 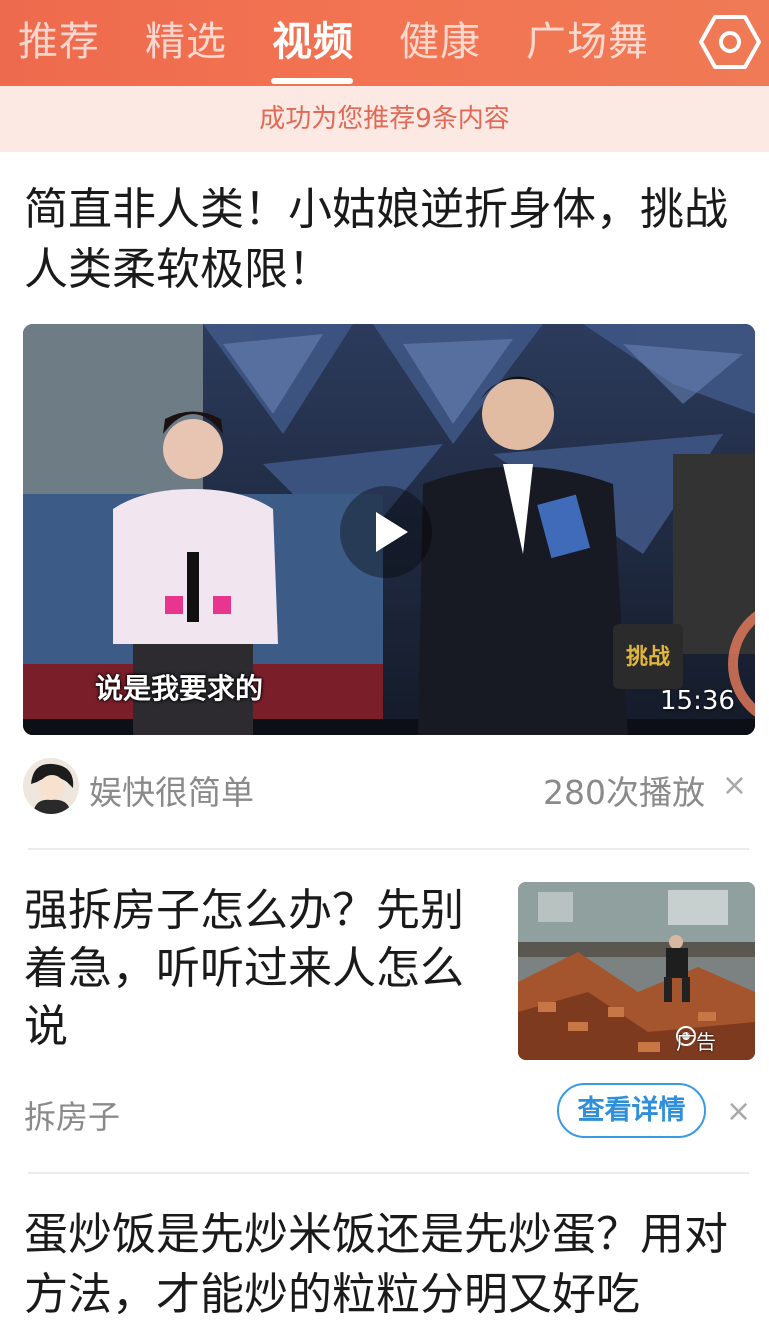 What do you see at coordinates (391, 1265) in the screenshot?
I see `article-title: 蛋炒饭是先炒米饭还是先炒蛋？用对方法，才能炒的粒粒分明又好吃` at bounding box center [391, 1265].